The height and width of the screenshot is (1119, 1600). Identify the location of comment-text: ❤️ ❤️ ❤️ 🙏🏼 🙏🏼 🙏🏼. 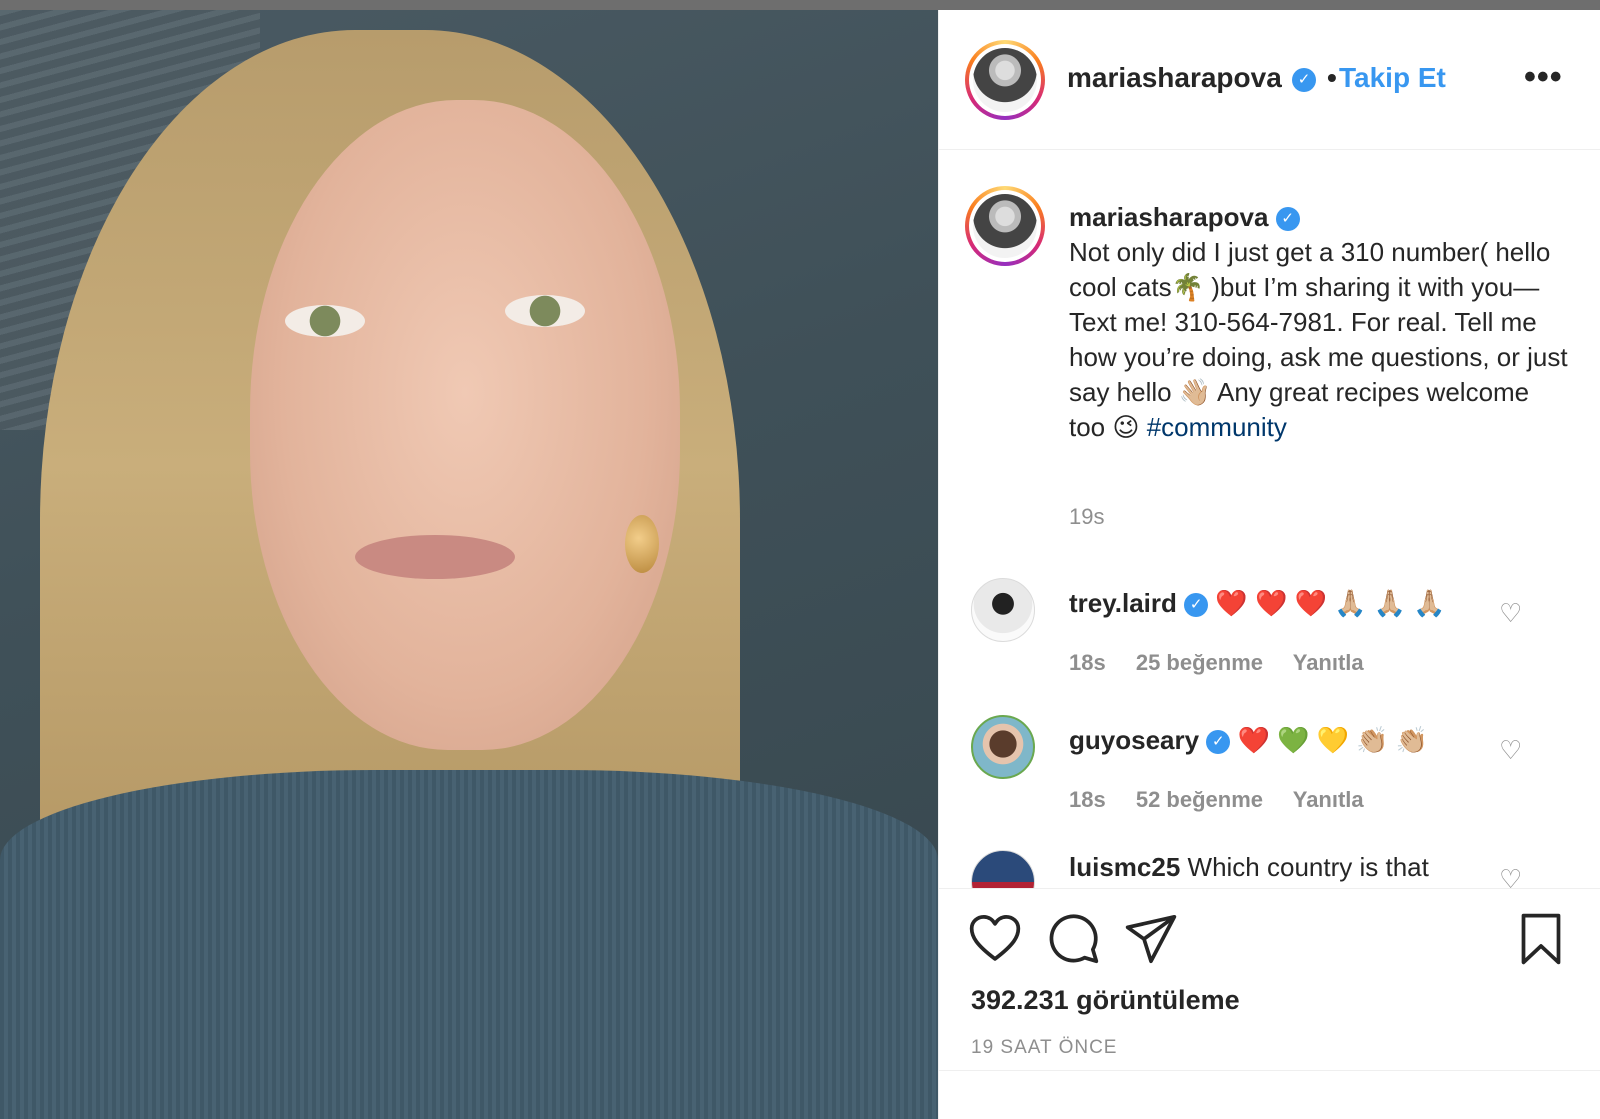
(1330, 603).